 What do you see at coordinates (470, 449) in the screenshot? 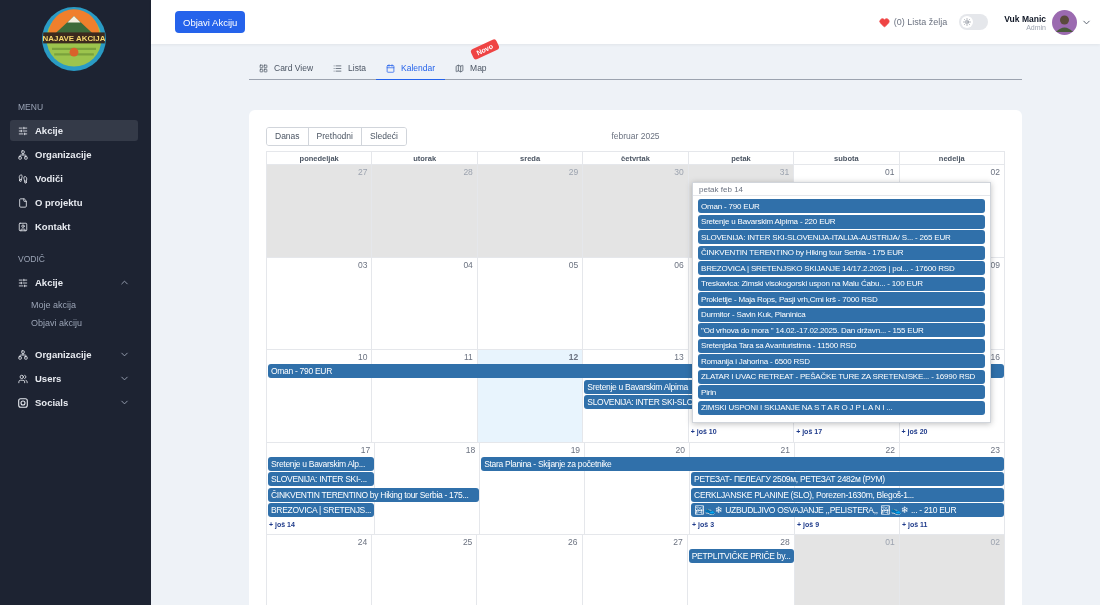
I see `day-number: 18` at bounding box center [470, 449].